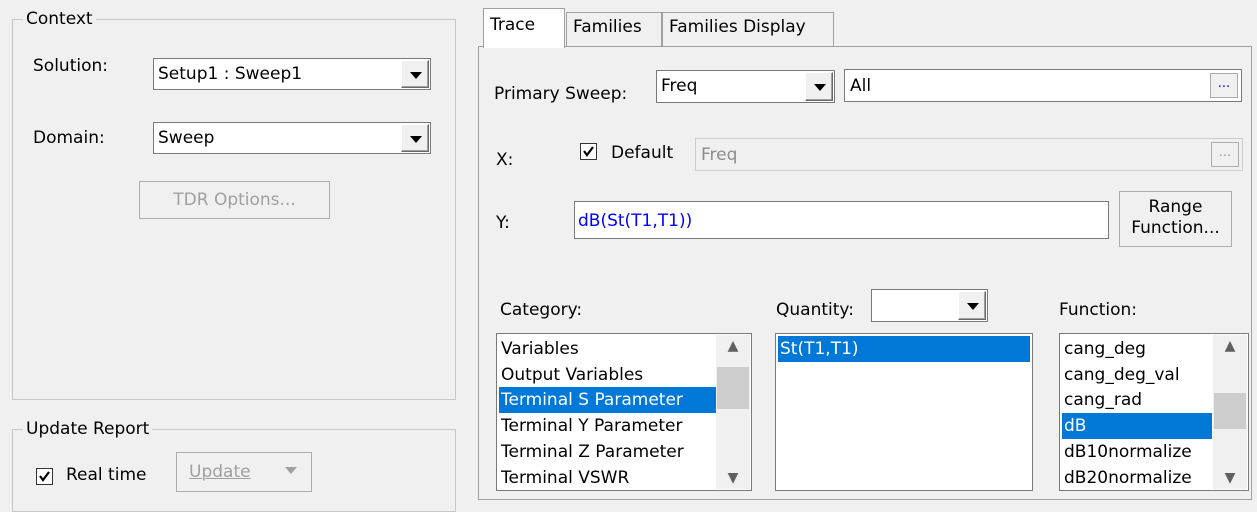  I want to click on list-item: dB, so click(1137, 426).